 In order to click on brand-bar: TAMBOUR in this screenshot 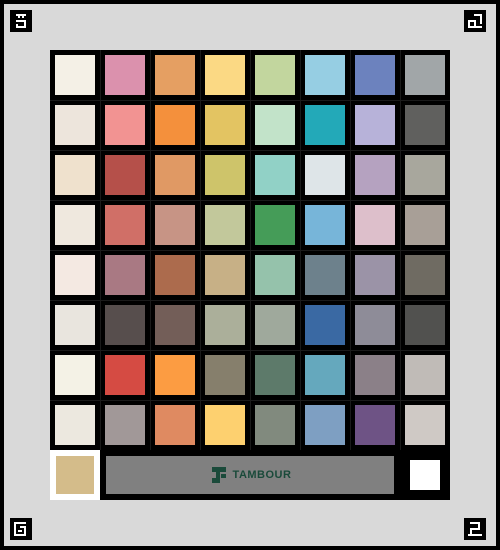, I will do `click(250, 475)`.